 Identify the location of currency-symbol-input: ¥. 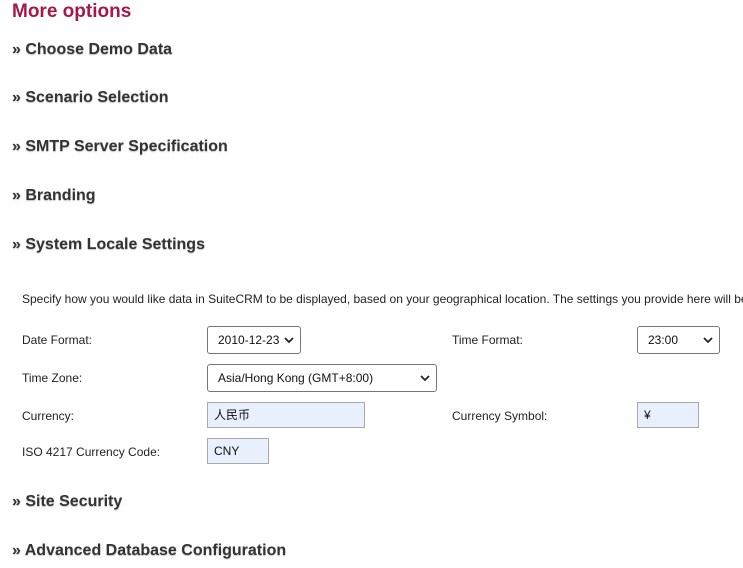
(668, 415).